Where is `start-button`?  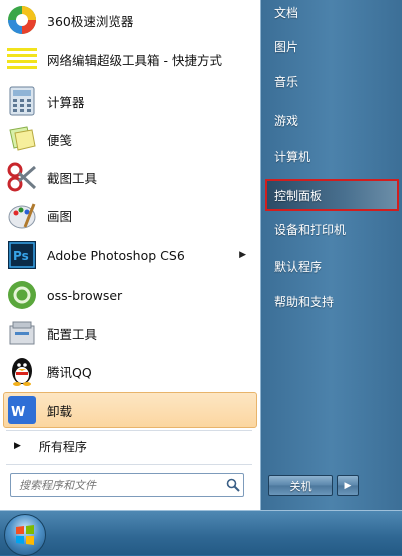 start-button is located at coordinates (25, 535).